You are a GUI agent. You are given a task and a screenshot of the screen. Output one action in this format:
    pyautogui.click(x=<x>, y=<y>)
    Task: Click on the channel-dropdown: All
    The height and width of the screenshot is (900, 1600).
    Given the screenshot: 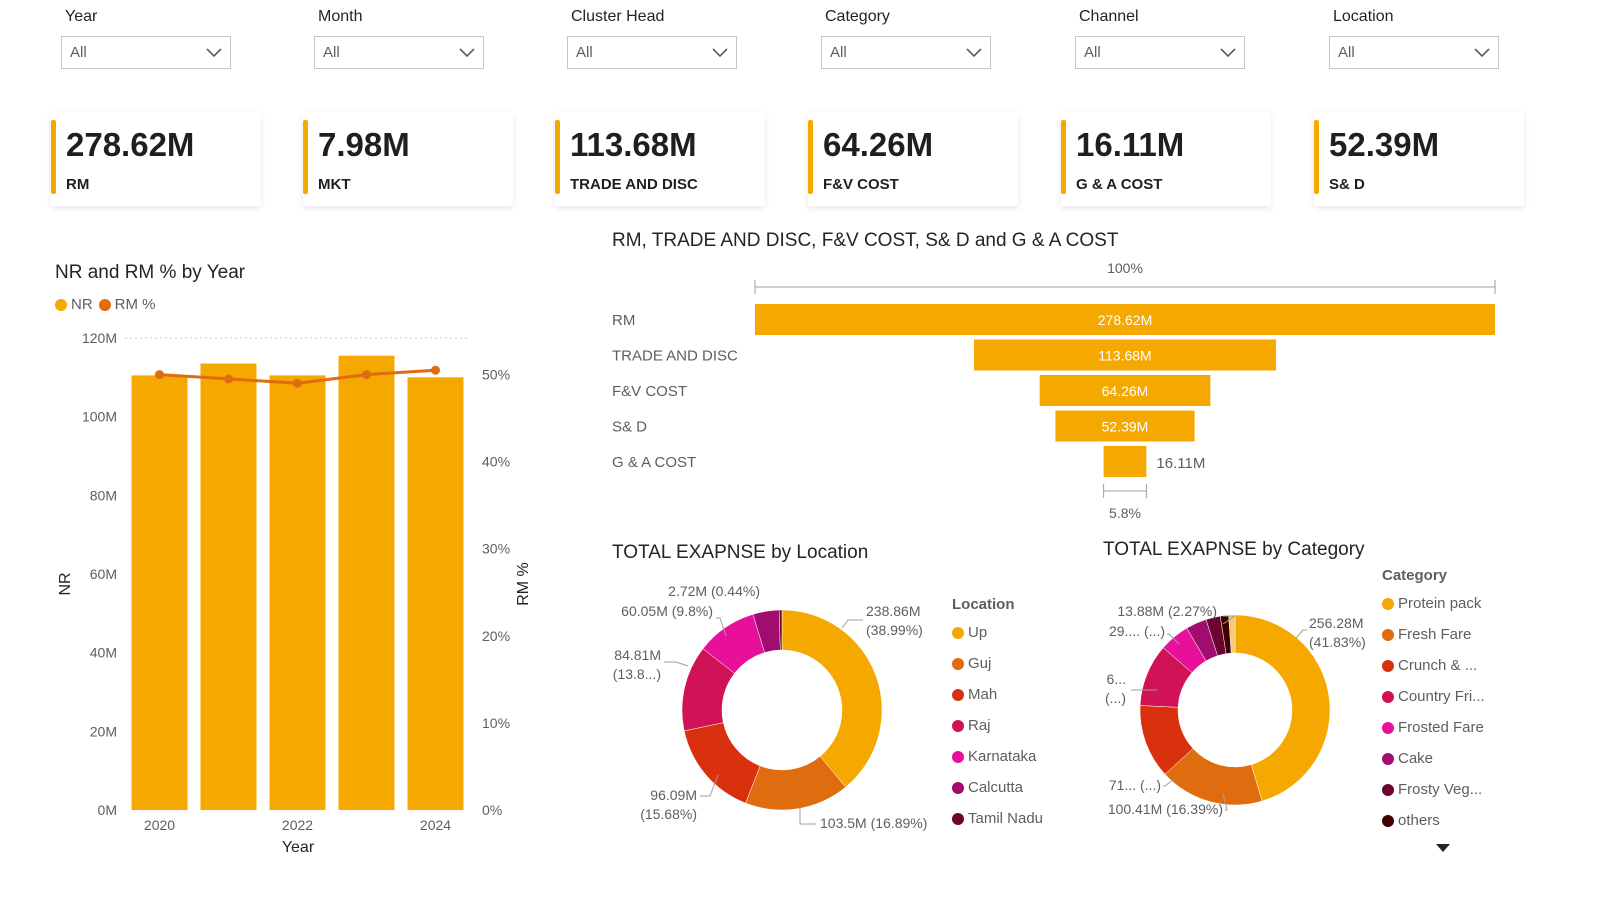 What is the action you would take?
    pyautogui.click(x=1160, y=52)
    